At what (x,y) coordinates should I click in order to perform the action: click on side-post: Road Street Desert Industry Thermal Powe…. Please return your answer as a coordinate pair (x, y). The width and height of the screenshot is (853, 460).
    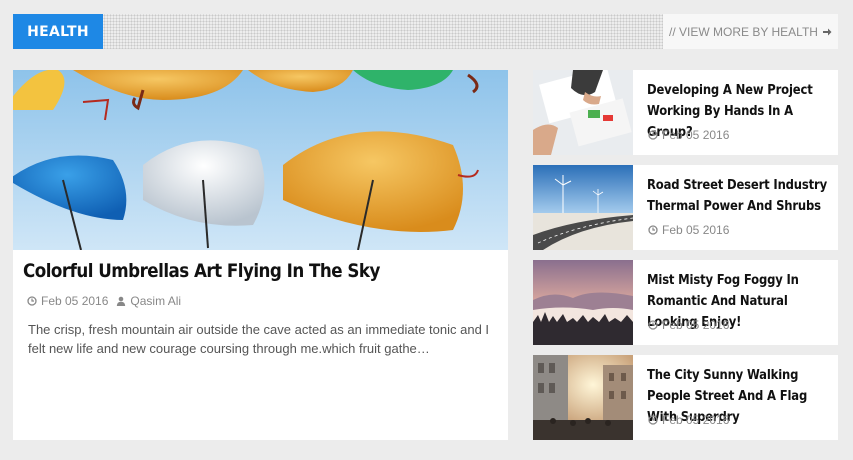
    Looking at the image, I should click on (685, 207).